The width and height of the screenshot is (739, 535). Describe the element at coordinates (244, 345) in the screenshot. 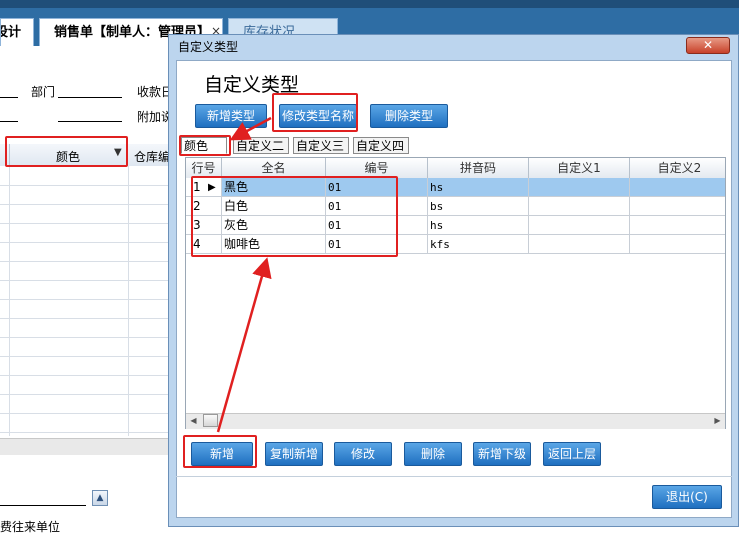

I see `arrow-to-color-rows` at that location.